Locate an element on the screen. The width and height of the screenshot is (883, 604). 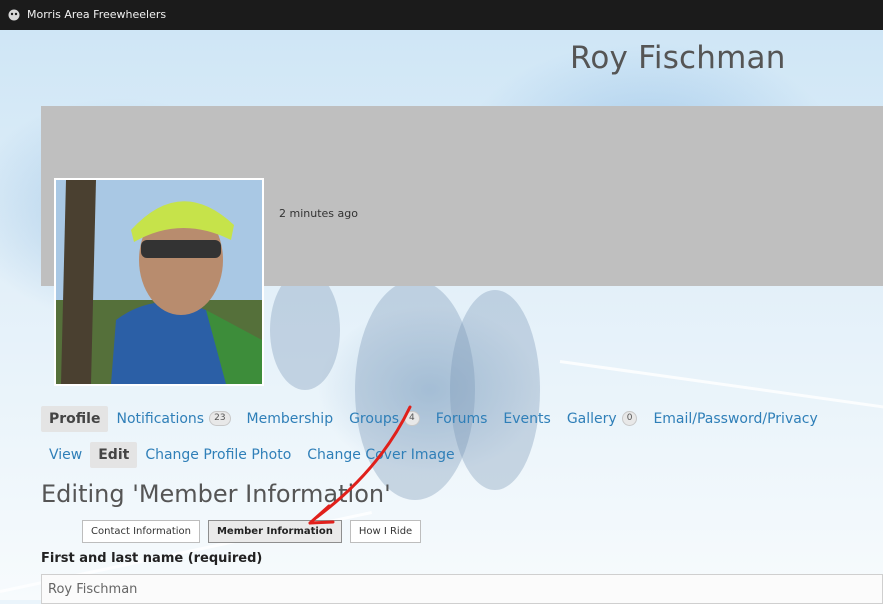
subnav-view: View is located at coordinates (65, 455).